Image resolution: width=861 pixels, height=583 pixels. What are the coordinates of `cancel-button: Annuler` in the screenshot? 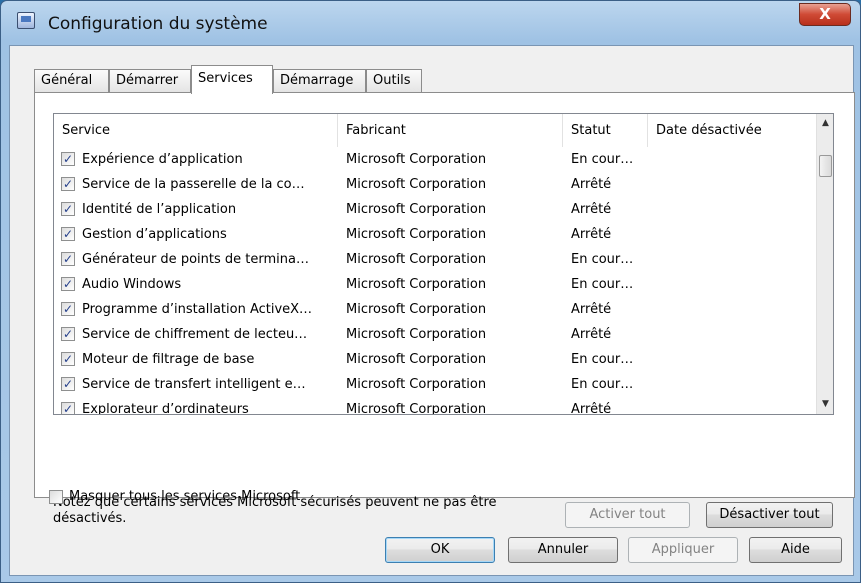 It's located at (563, 550).